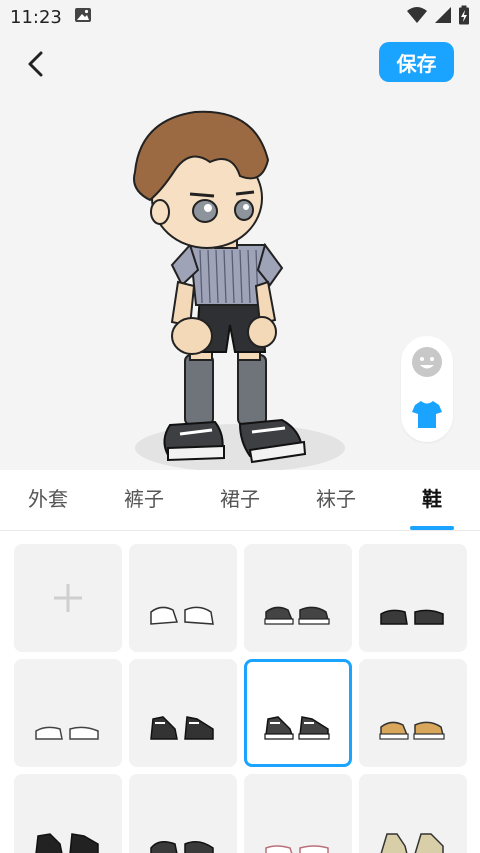 This screenshot has width=480, height=853. Describe the element at coordinates (464, 17) in the screenshot. I see `battery-icon` at that location.